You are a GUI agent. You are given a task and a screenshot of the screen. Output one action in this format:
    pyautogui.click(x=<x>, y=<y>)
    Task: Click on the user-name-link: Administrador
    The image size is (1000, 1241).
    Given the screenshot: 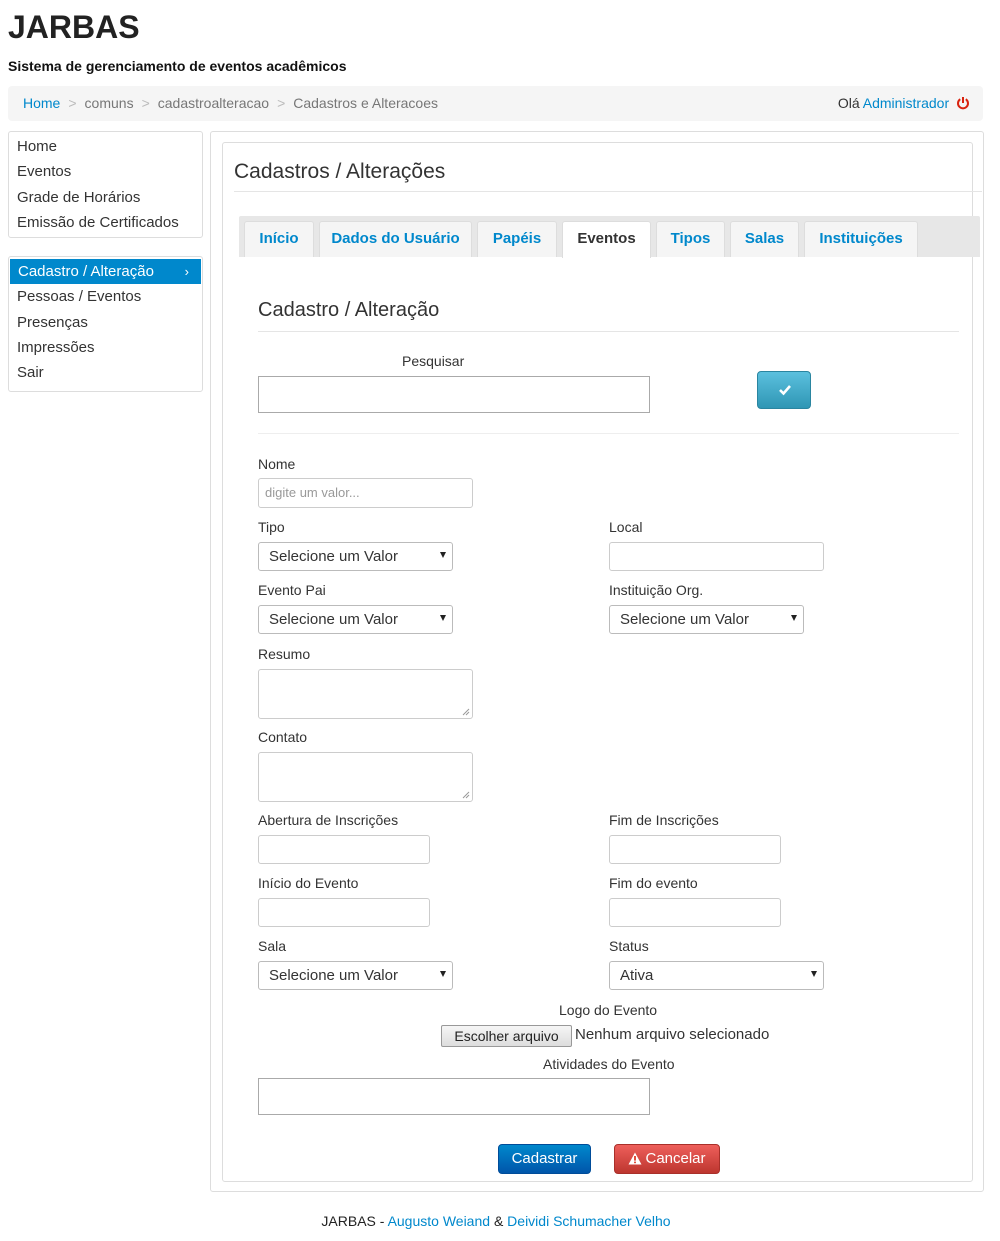 What is the action you would take?
    pyautogui.click(x=906, y=103)
    